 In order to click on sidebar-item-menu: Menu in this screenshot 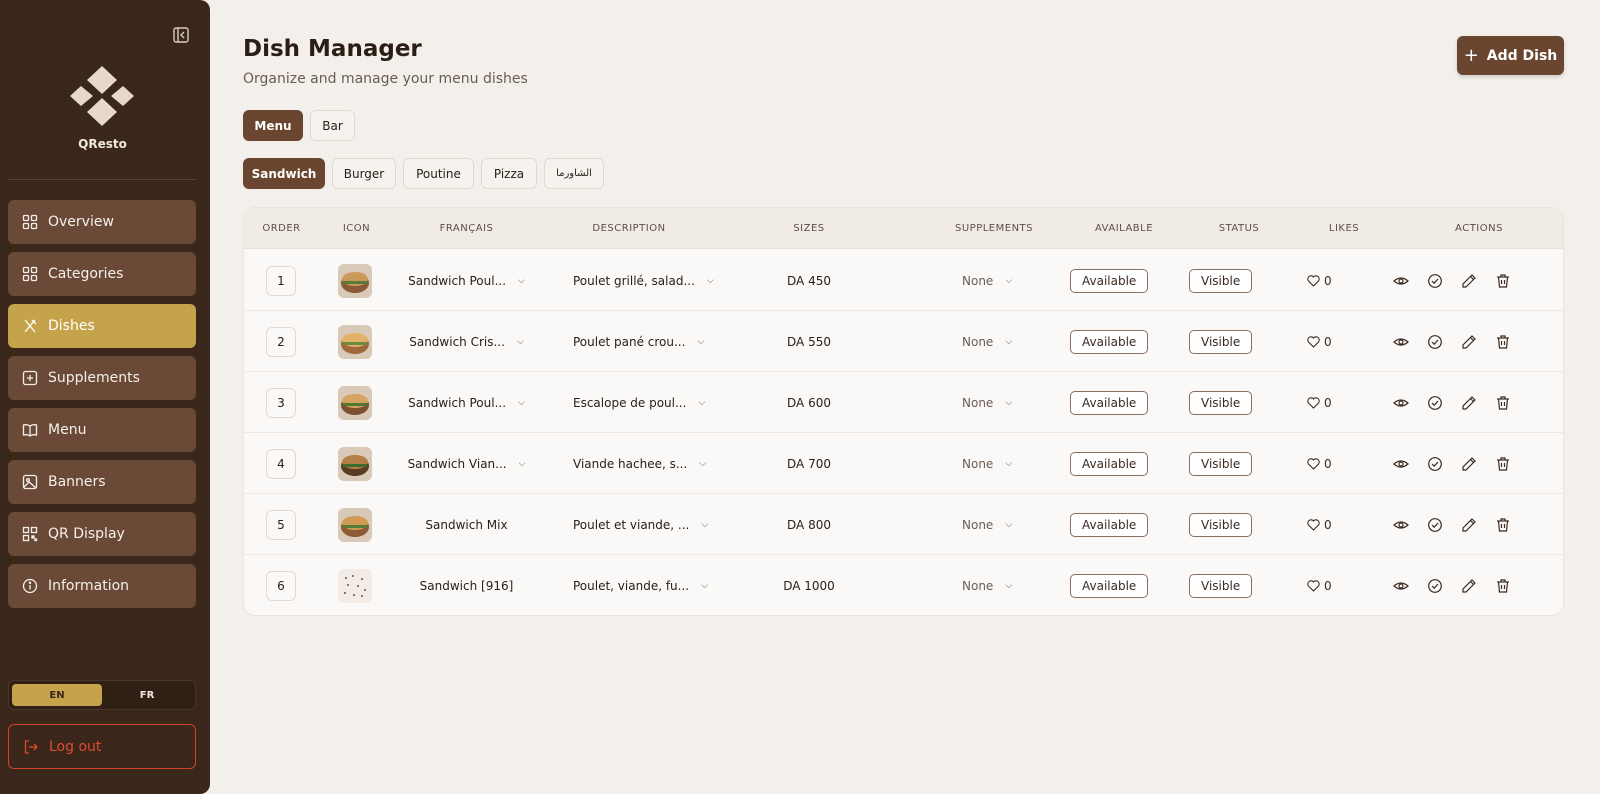, I will do `click(102, 430)`.